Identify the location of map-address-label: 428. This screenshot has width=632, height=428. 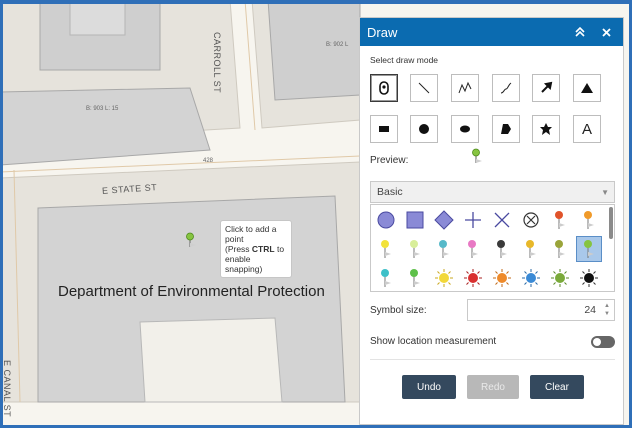
(208, 161).